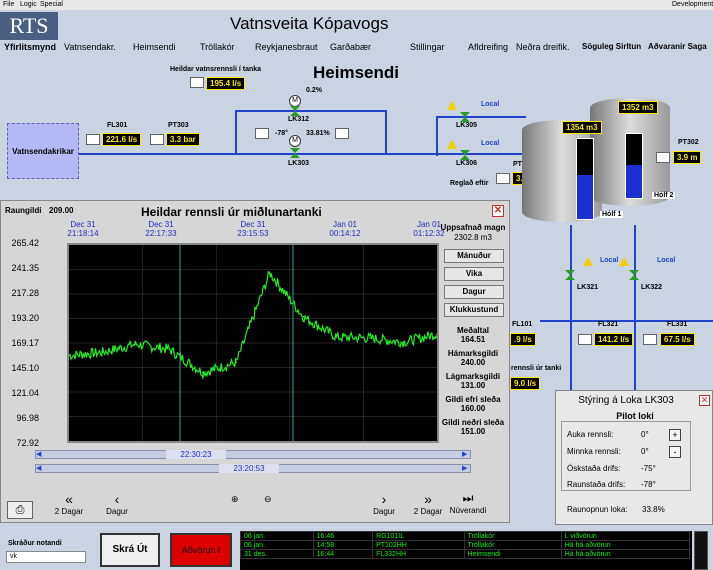  Describe the element at coordinates (384, 499) in the screenshot. I see `chevron-right-icon: ›` at that location.